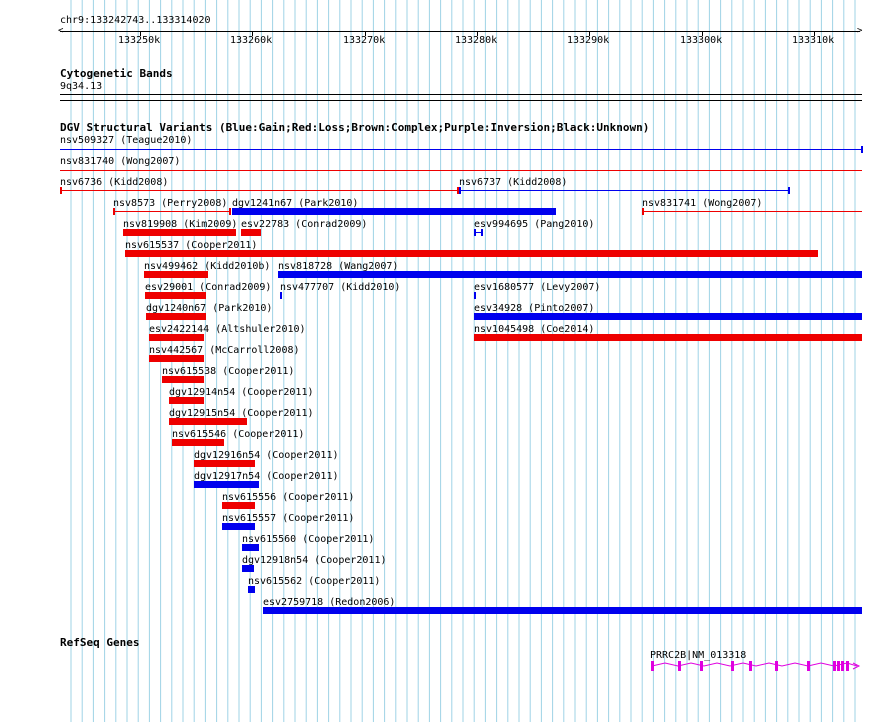  I want to click on cyto-track-title: Cytogenetic Bands, so click(116, 74).